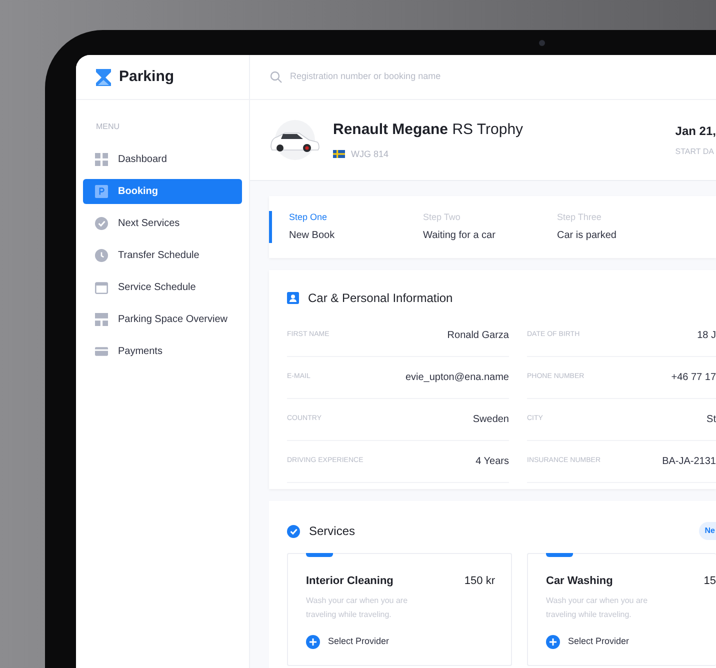 The height and width of the screenshot is (668, 716). I want to click on card-icon, so click(101, 351).